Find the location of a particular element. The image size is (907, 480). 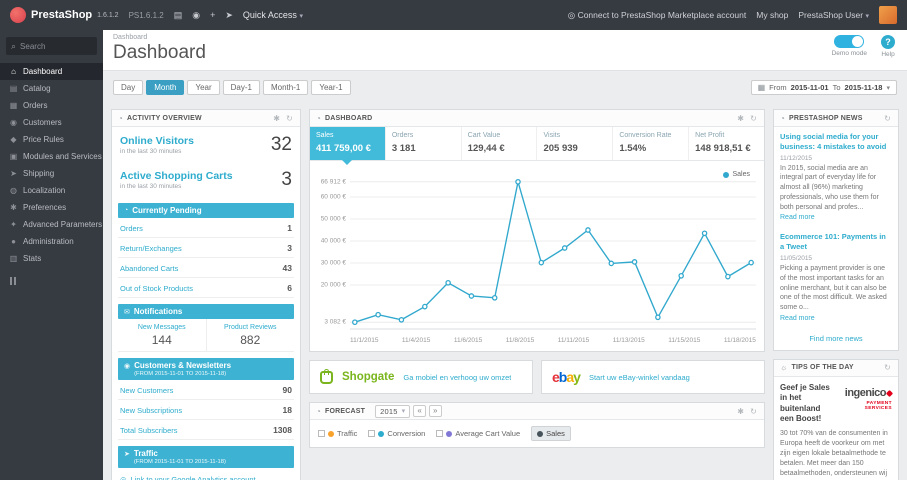

sidebar-item-advanced-parameters: ✦ Advanced Parameters is located at coordinates (51, 224).